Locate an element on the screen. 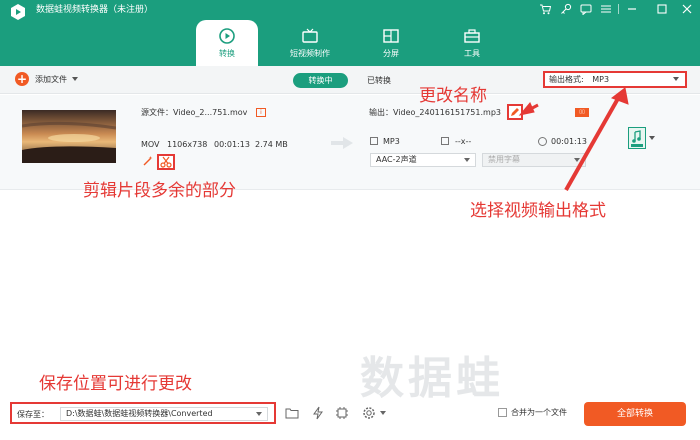 The height and width of the screenshot is (440, 700). arrow-head is located at coordinates (526, 109).